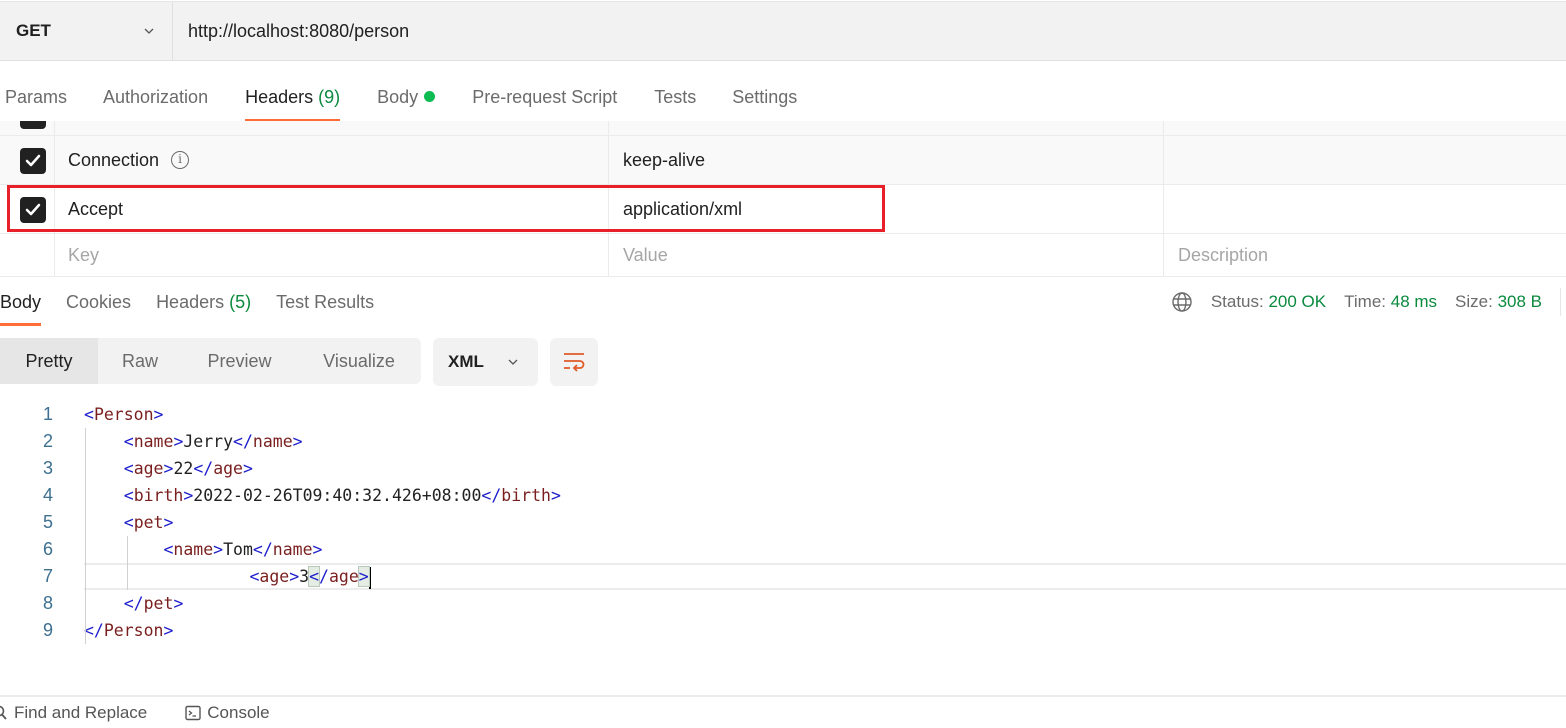 The width and height of the screenshot is (1566, 728). Describe the element at coordinates (1182, 302) in the screenshot. I see `globe-icon` at that location.